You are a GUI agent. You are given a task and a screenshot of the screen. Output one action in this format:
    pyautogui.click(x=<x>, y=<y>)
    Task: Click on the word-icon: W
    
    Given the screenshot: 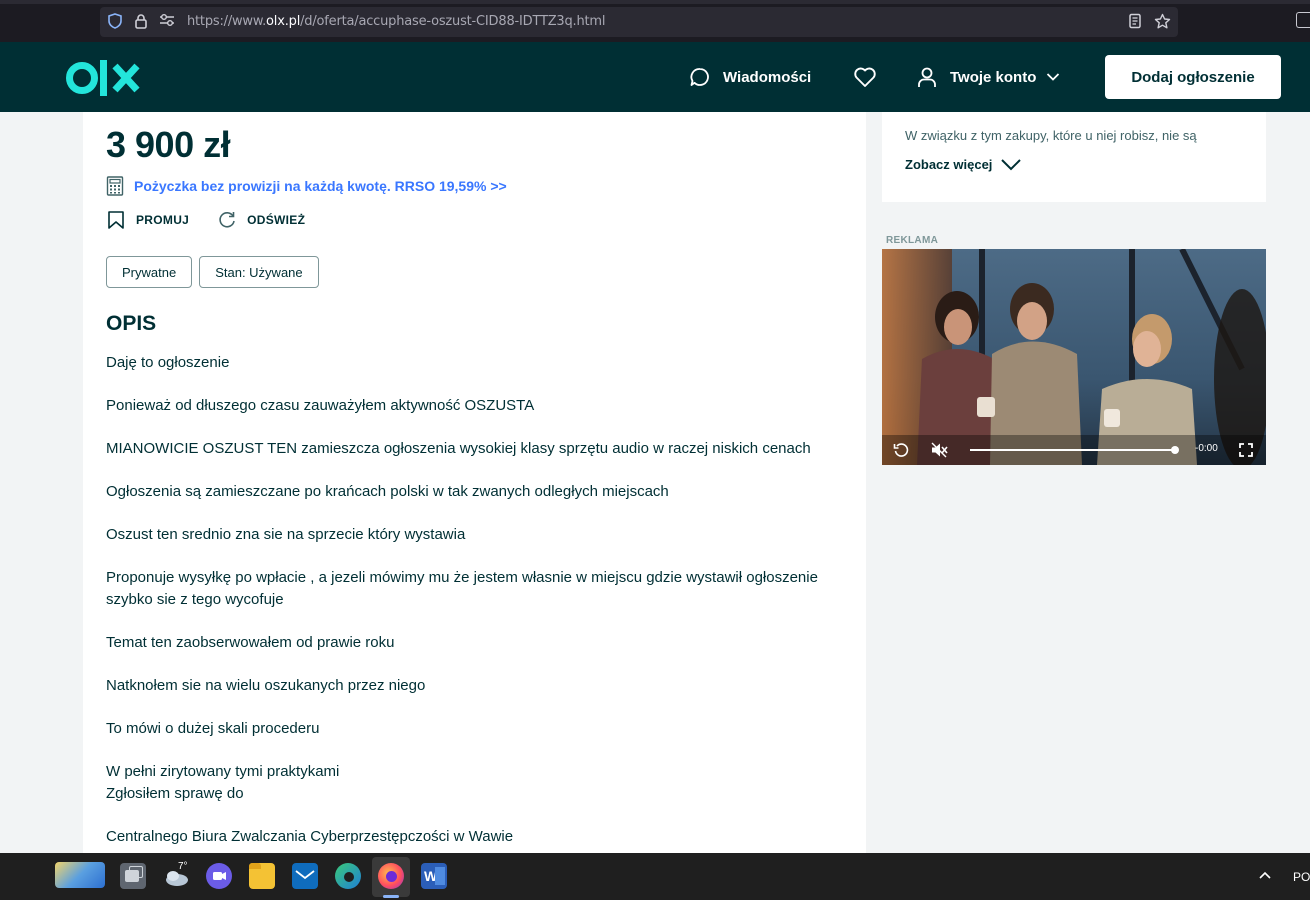 What is the action you would take?
    pyautogui.click(x=434, y=876)
    